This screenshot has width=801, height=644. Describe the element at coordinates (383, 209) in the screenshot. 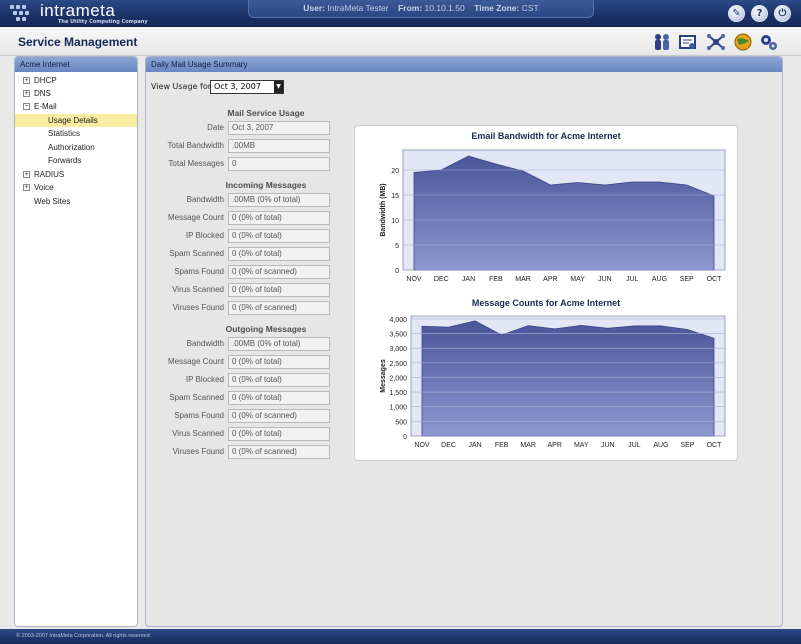

I see `y-axis-label: Bandwidth (MB)` at that location.